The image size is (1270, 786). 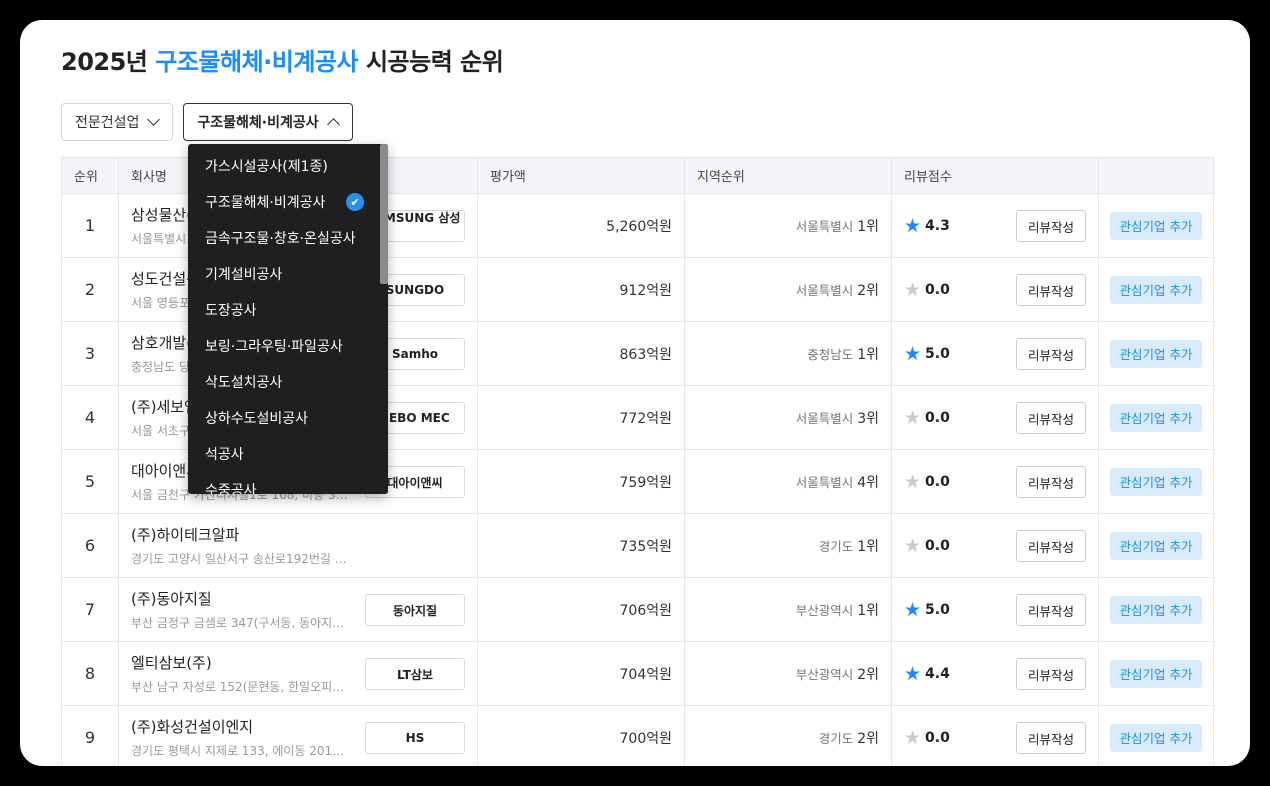 I want to click on company-name: (주)화성건설이엔지, so click(x=246, y=726).